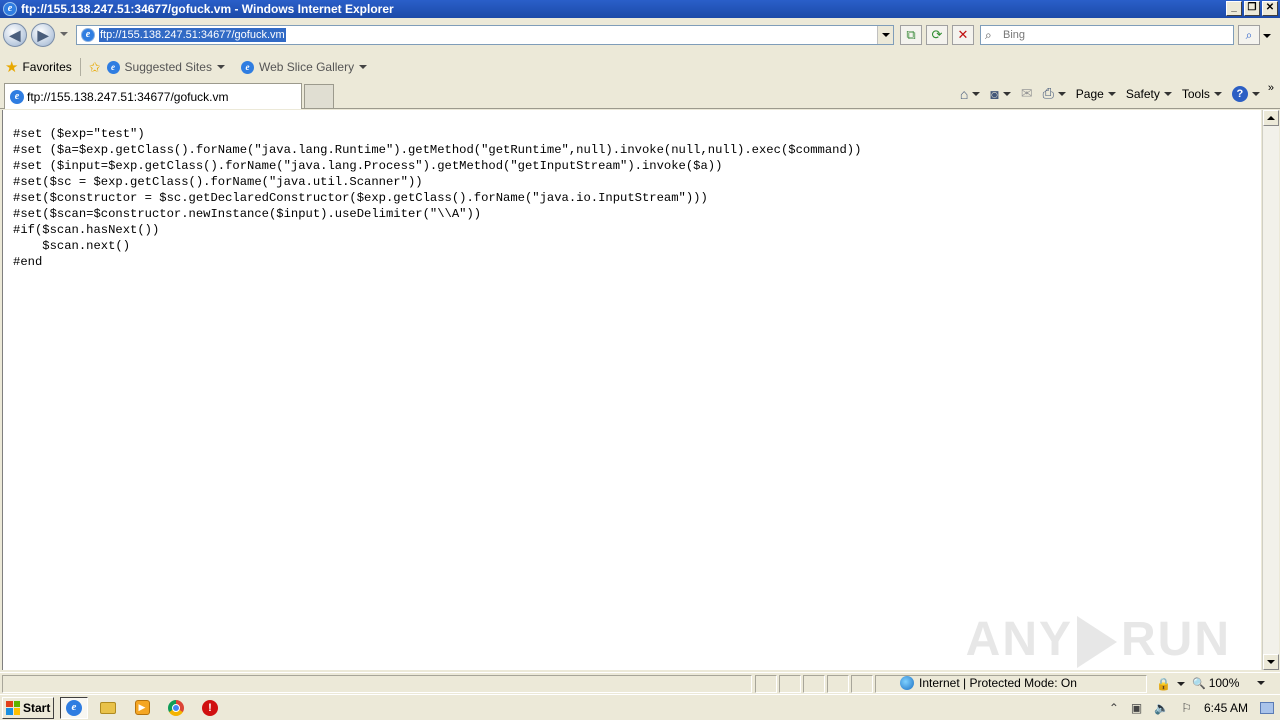  I want to click on anyrun-watermark: ANY RUN, so click(1098, 640).